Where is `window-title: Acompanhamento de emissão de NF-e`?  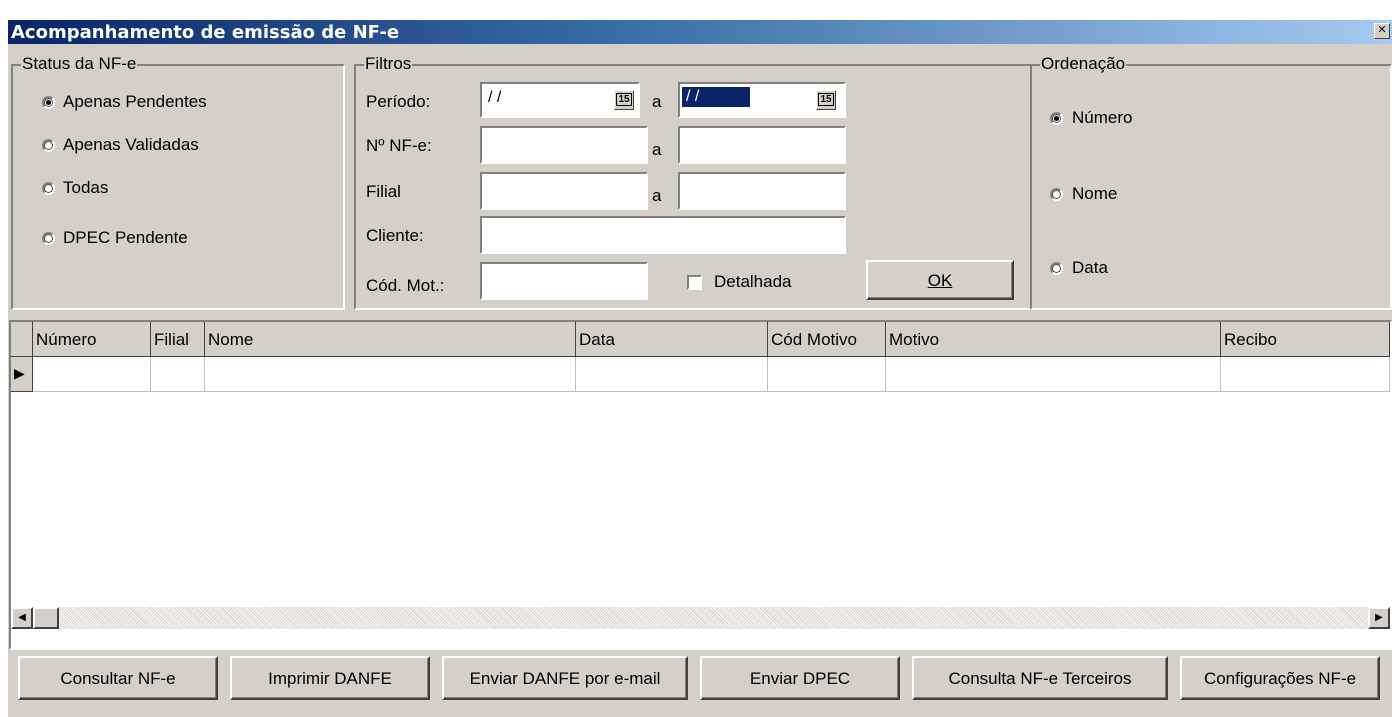
window-title: Acompanhamento de emissão de NF-e is located at coordinates (205, 32).